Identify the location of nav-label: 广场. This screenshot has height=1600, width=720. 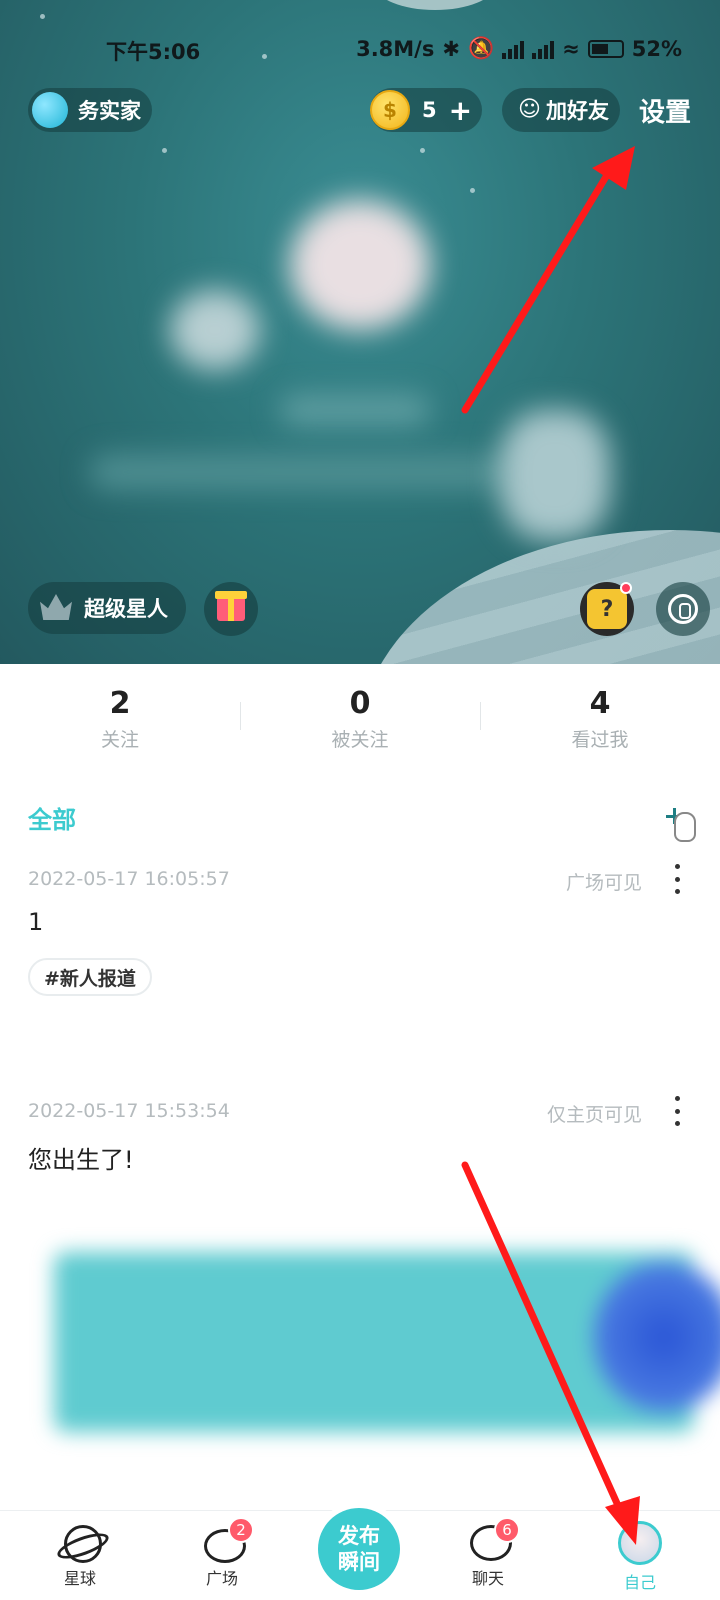
(221, 1578).